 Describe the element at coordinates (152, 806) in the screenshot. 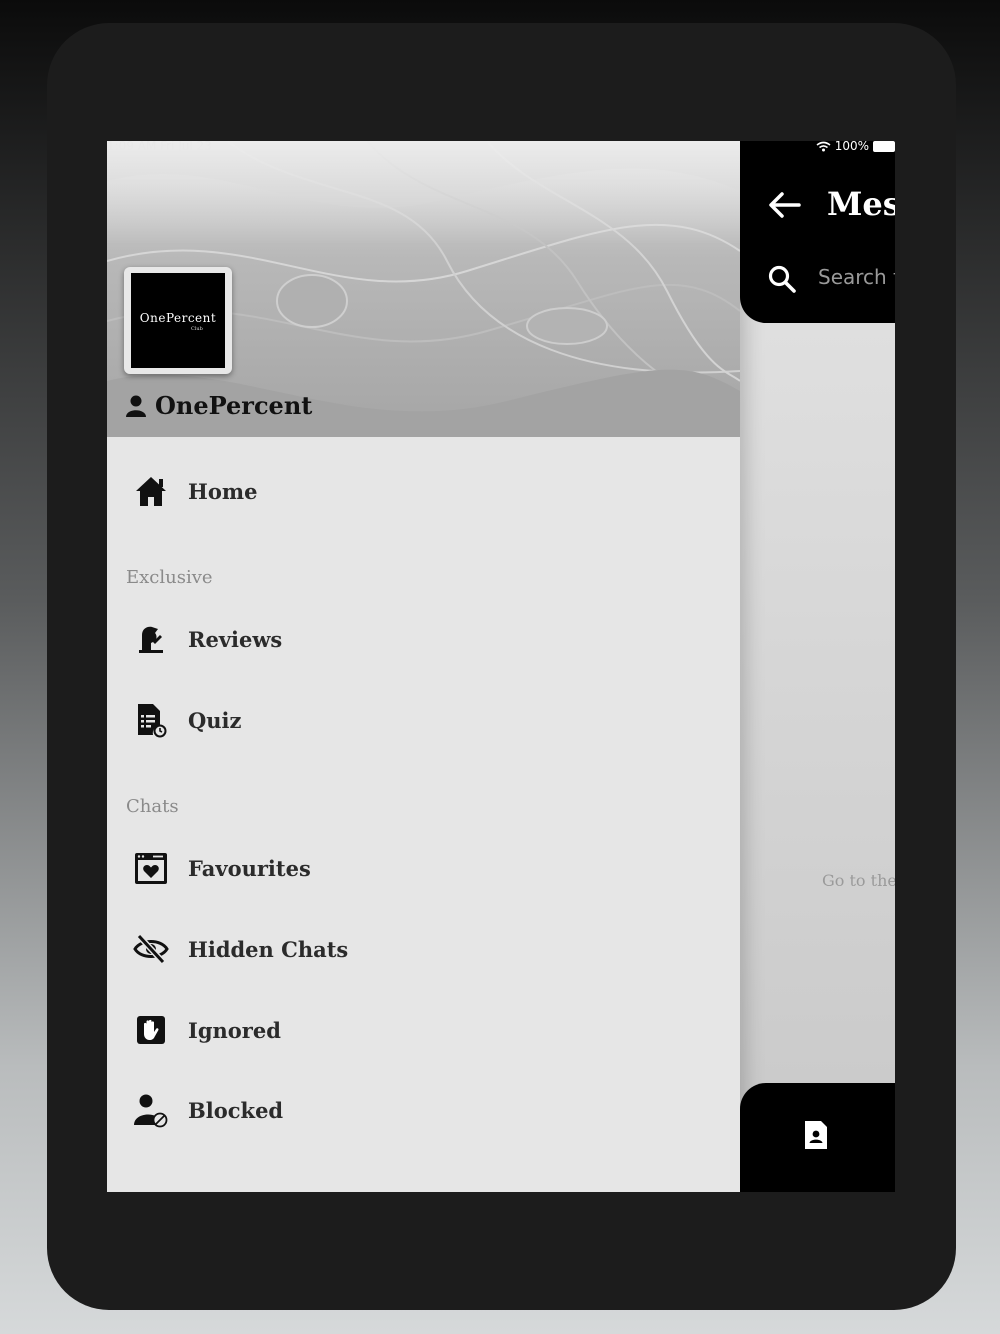

I see `section-chats: Chats` at that location.